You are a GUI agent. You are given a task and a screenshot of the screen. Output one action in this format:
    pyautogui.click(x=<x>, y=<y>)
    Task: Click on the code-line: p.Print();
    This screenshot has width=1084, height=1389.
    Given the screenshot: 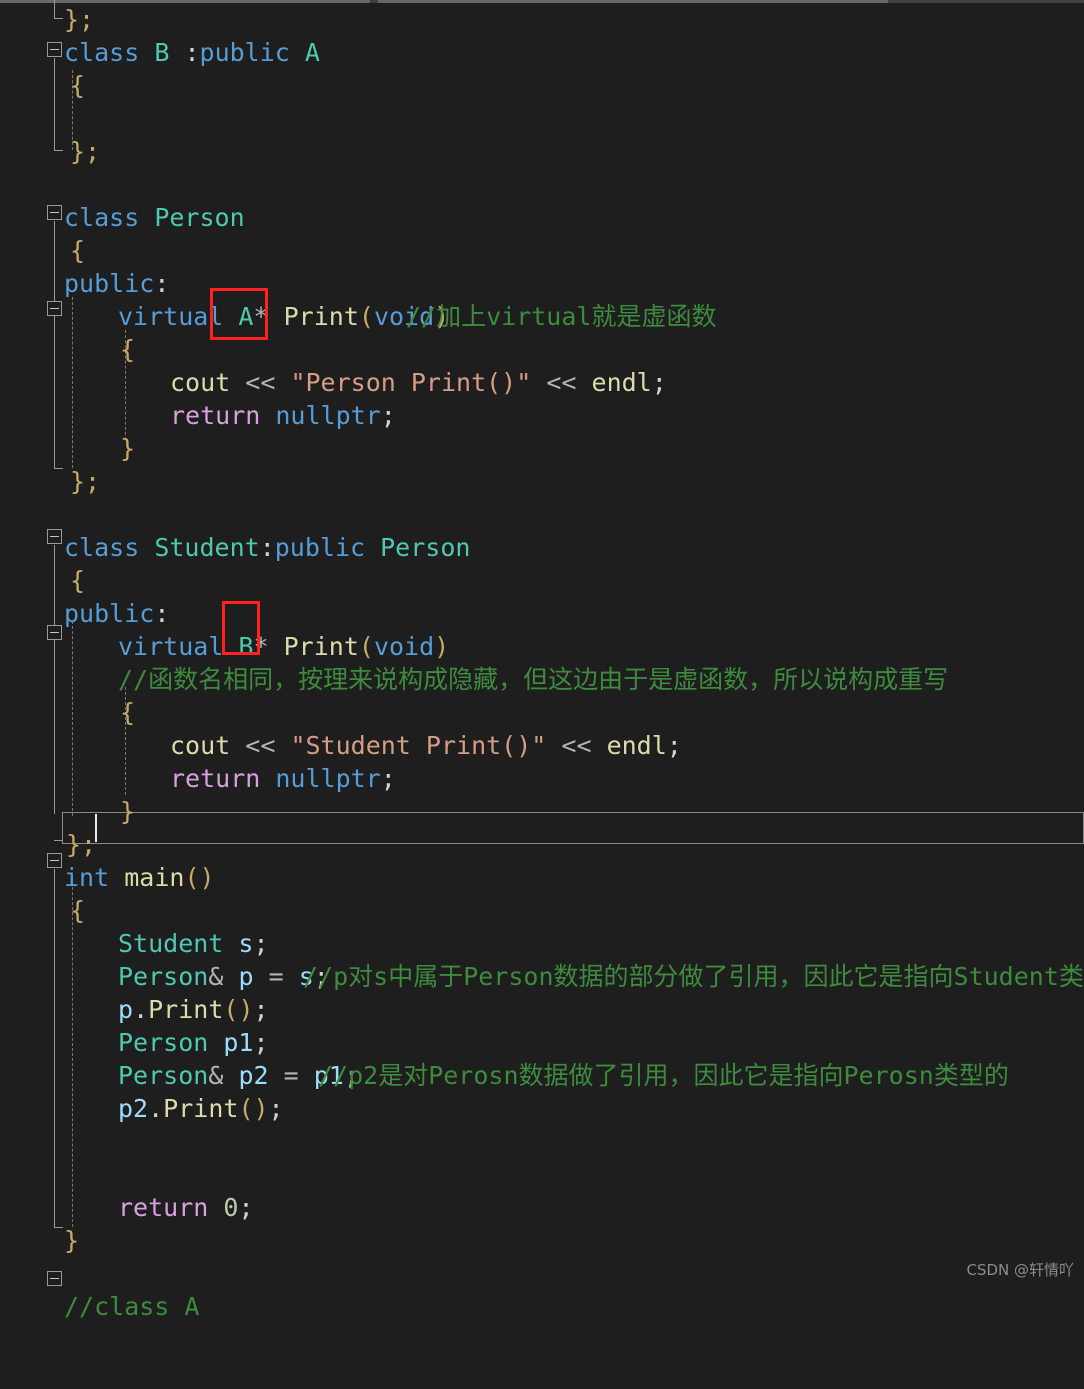 What is the action you would take?
    pyautogui.click(x=542, y=1009)
    